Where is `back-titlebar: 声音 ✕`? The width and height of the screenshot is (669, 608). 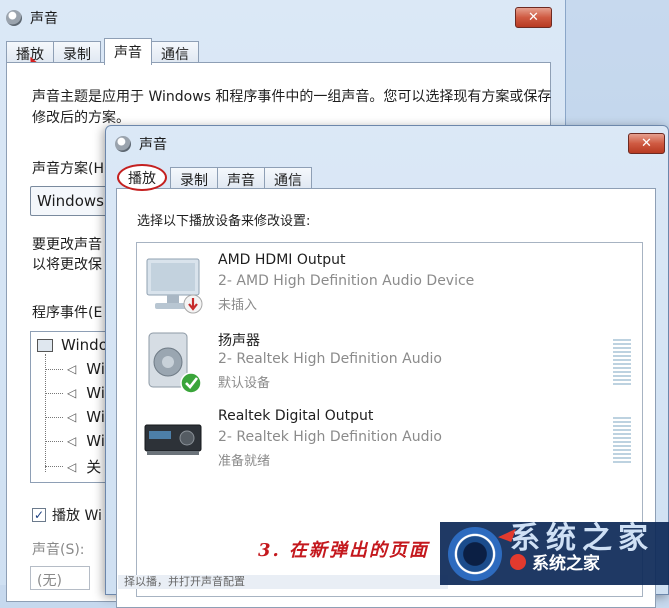 back-titlebar: 声音 ✕ is located at coordinates (282, 18).